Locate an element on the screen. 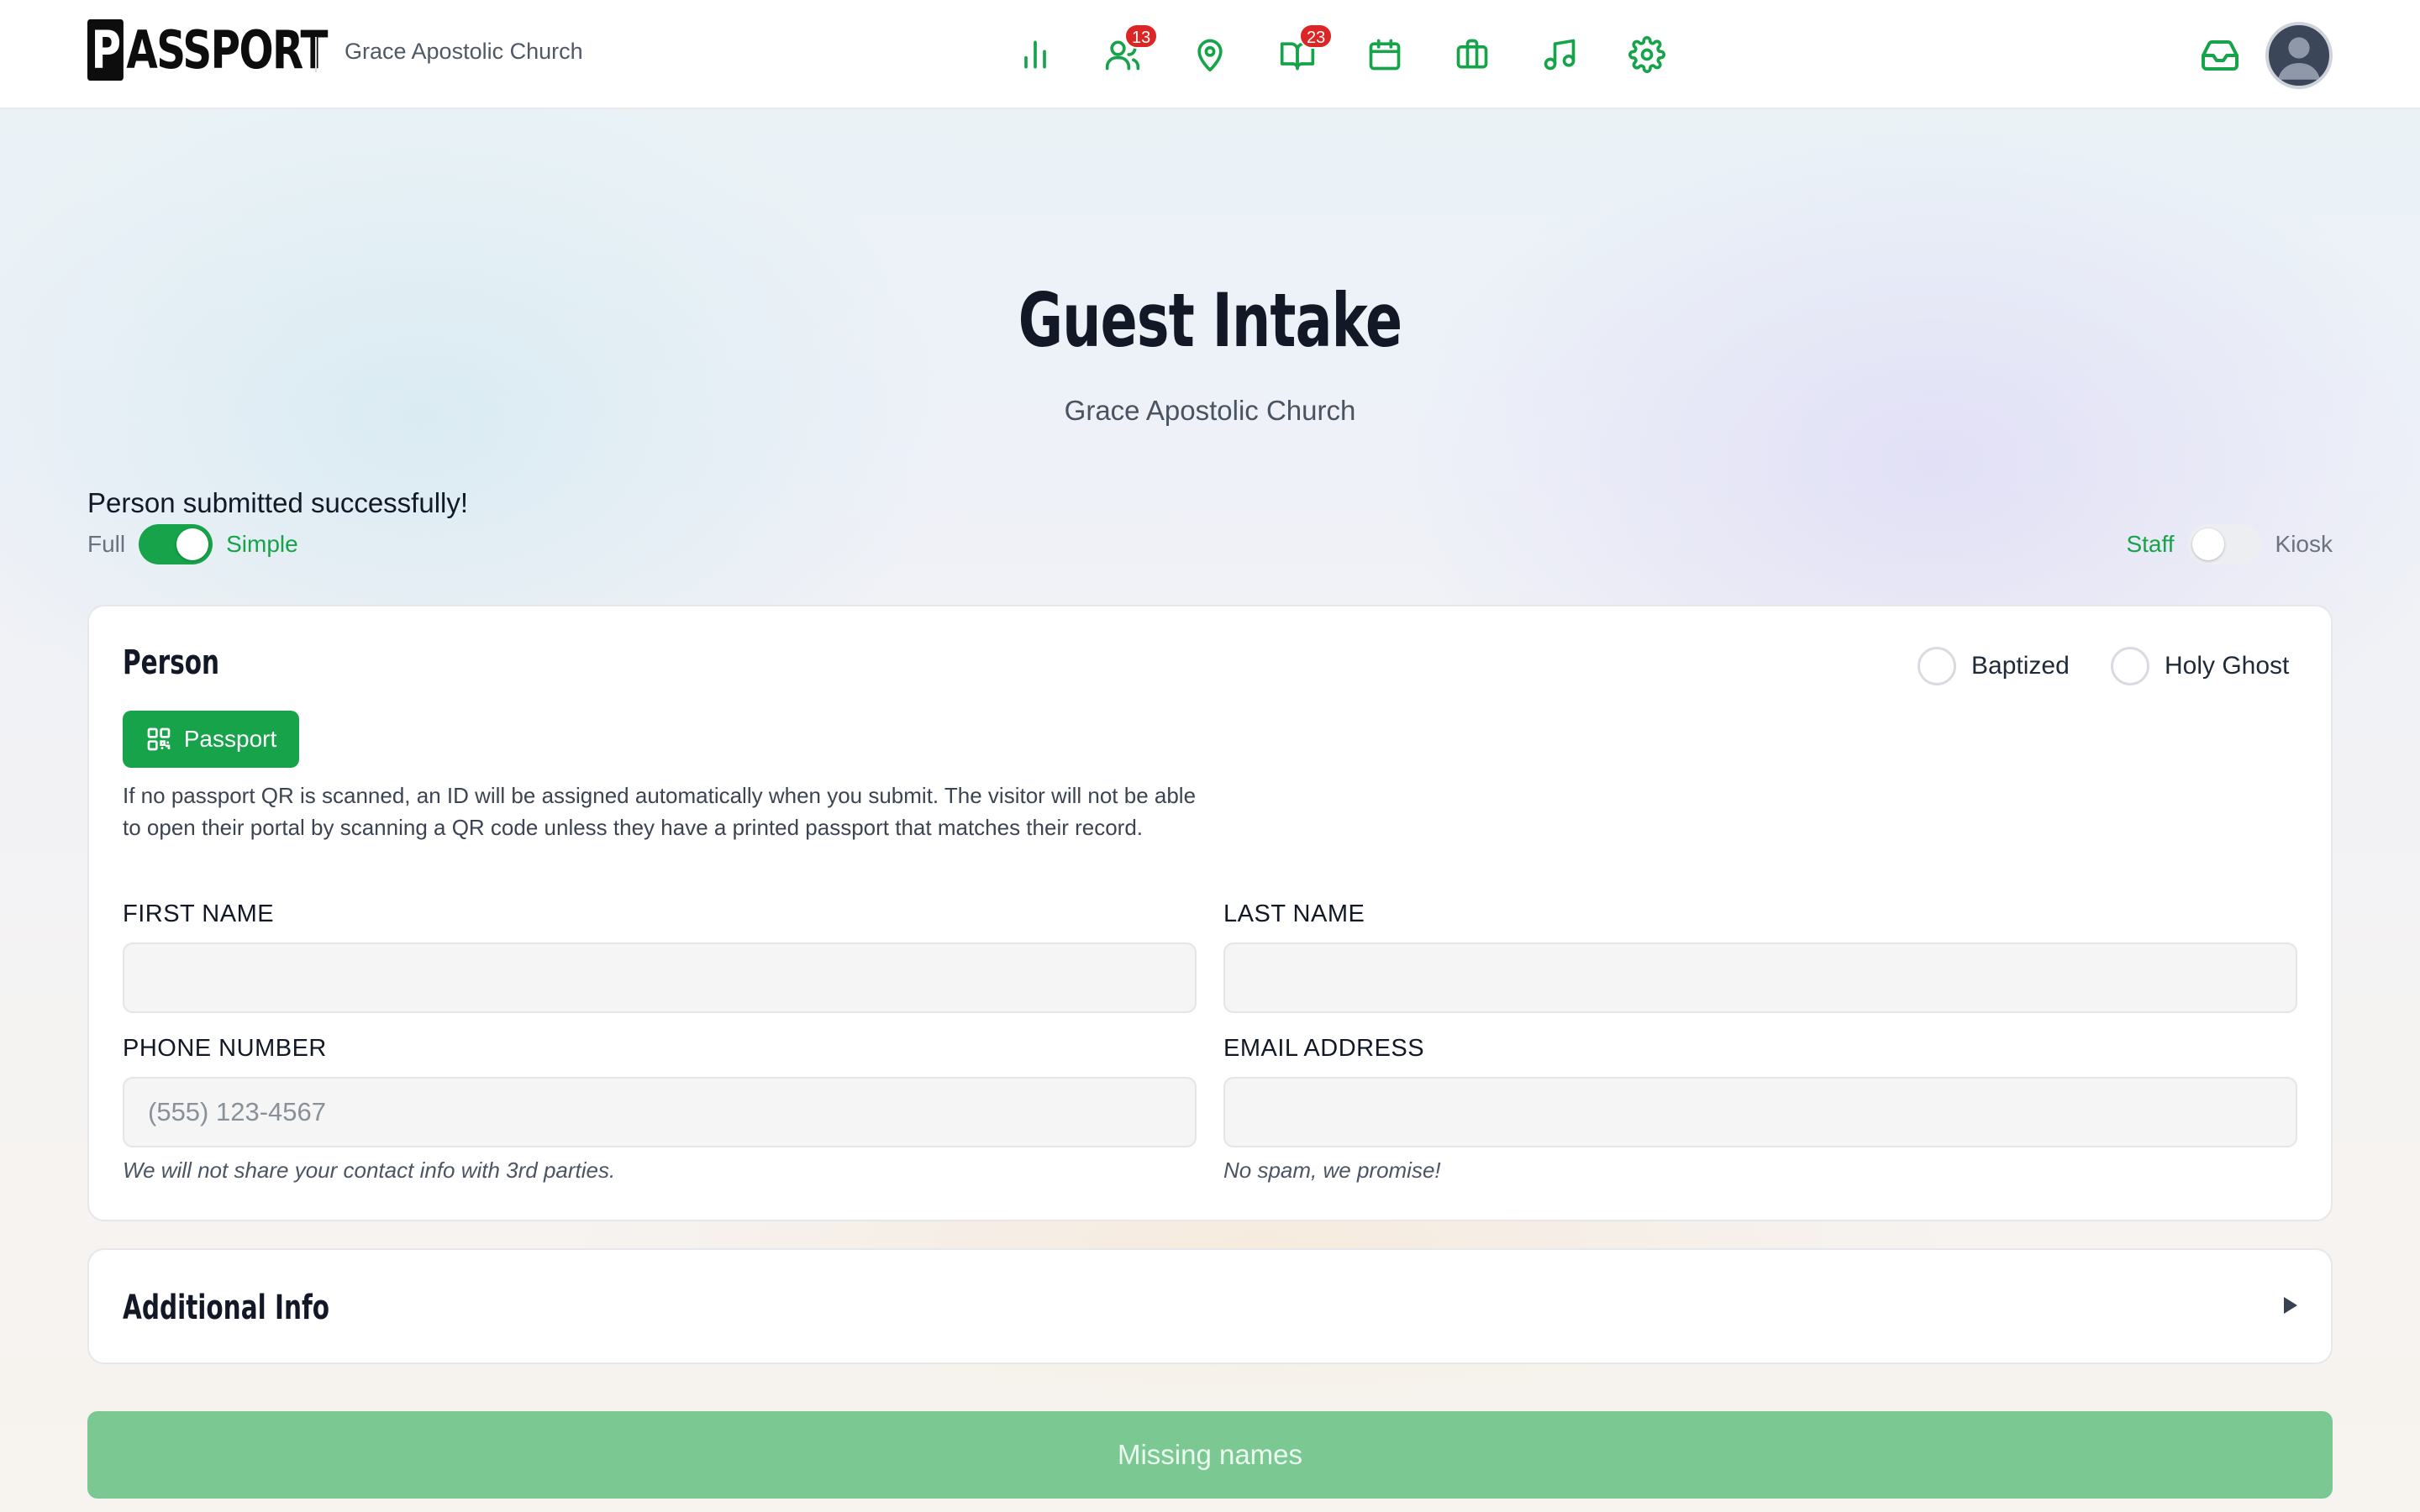  book-badge: 23 is located at coordinates (1316, 36).